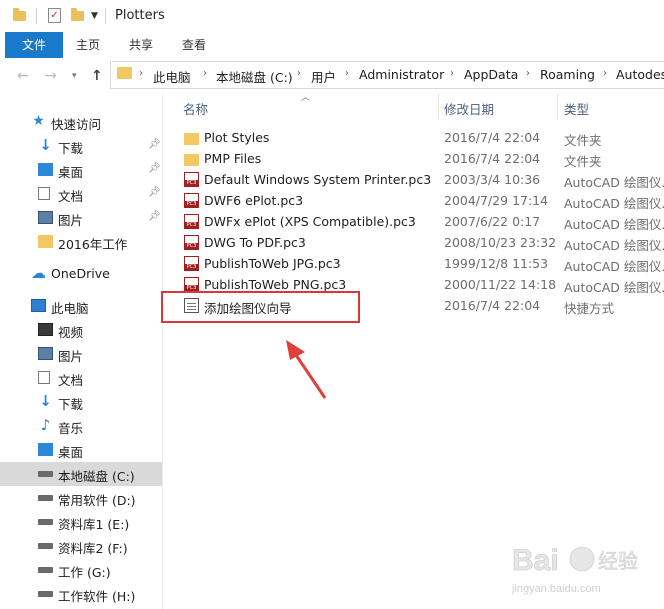  Describe the element at coordinates (81, 426) in the screenshot. I see `nav-music: ♪ 音乐` at that location.